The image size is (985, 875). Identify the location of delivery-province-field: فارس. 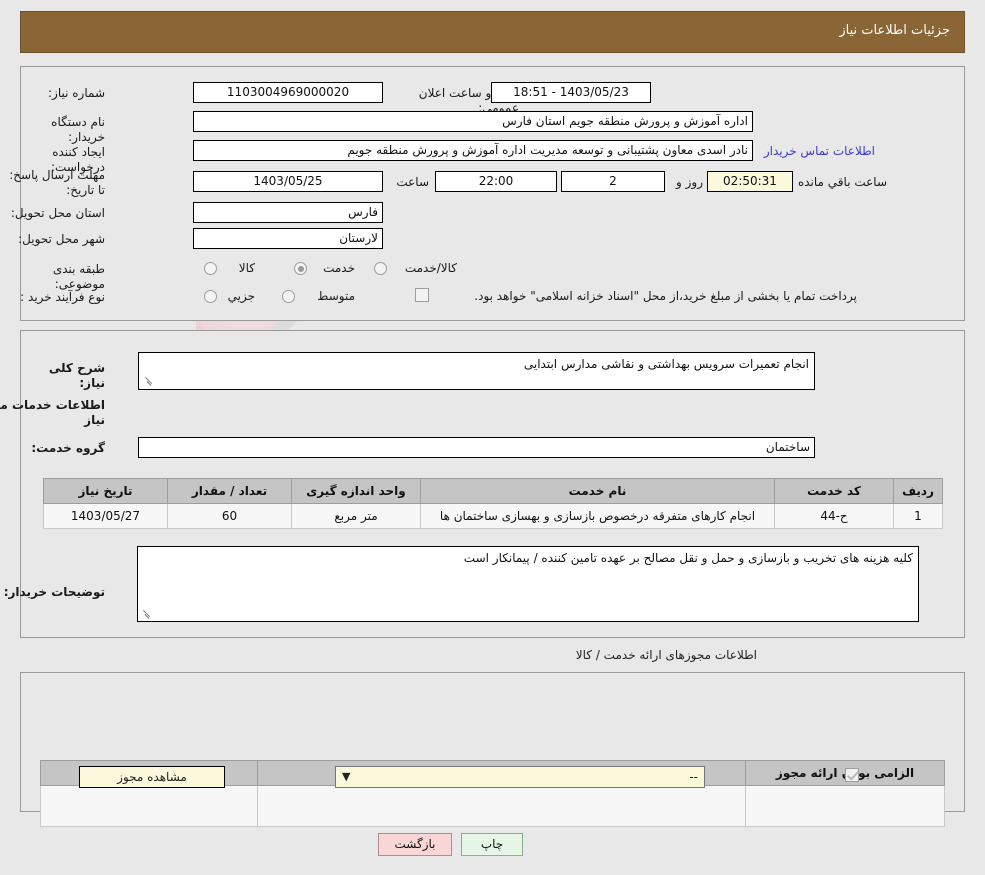
(288, 212).